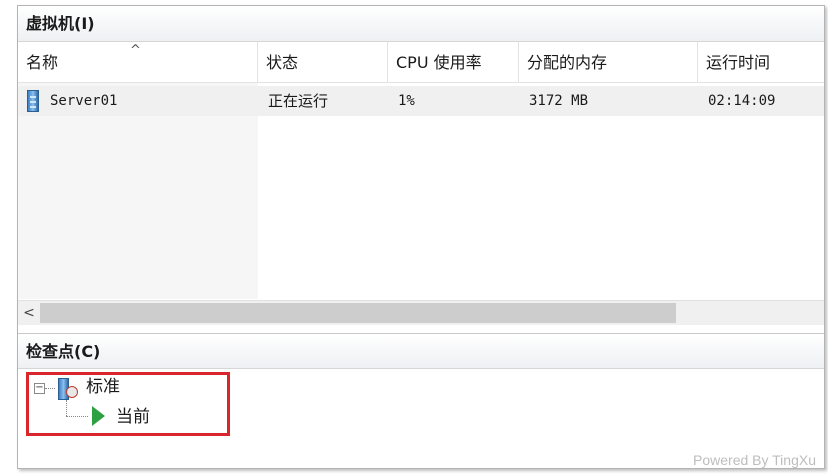 The width and height of the screenshot is (828, 474). Describe the element at coordinates (567, 62) in the screenshot. I see `column-header-memory-label: 分配的内存` at that location.